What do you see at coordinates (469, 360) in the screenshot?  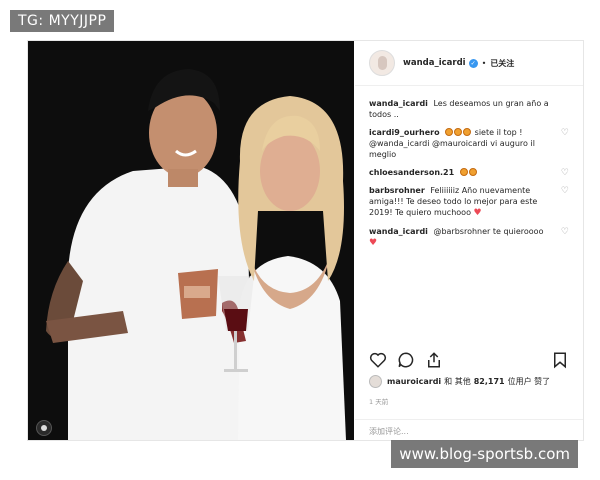 I see `post-actions` at bounding box center [469, 360].